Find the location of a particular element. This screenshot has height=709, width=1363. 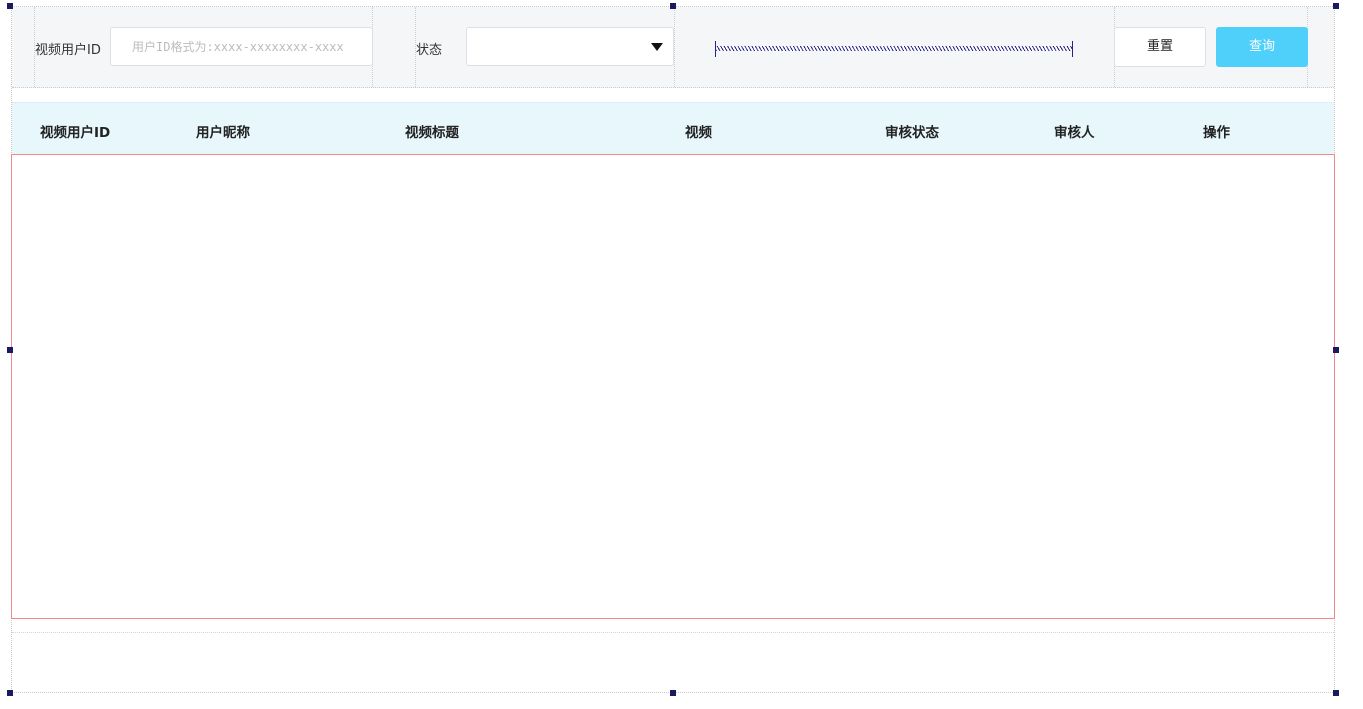

column-header-review-status: 审核状态 is located at coordinates (912, 131).